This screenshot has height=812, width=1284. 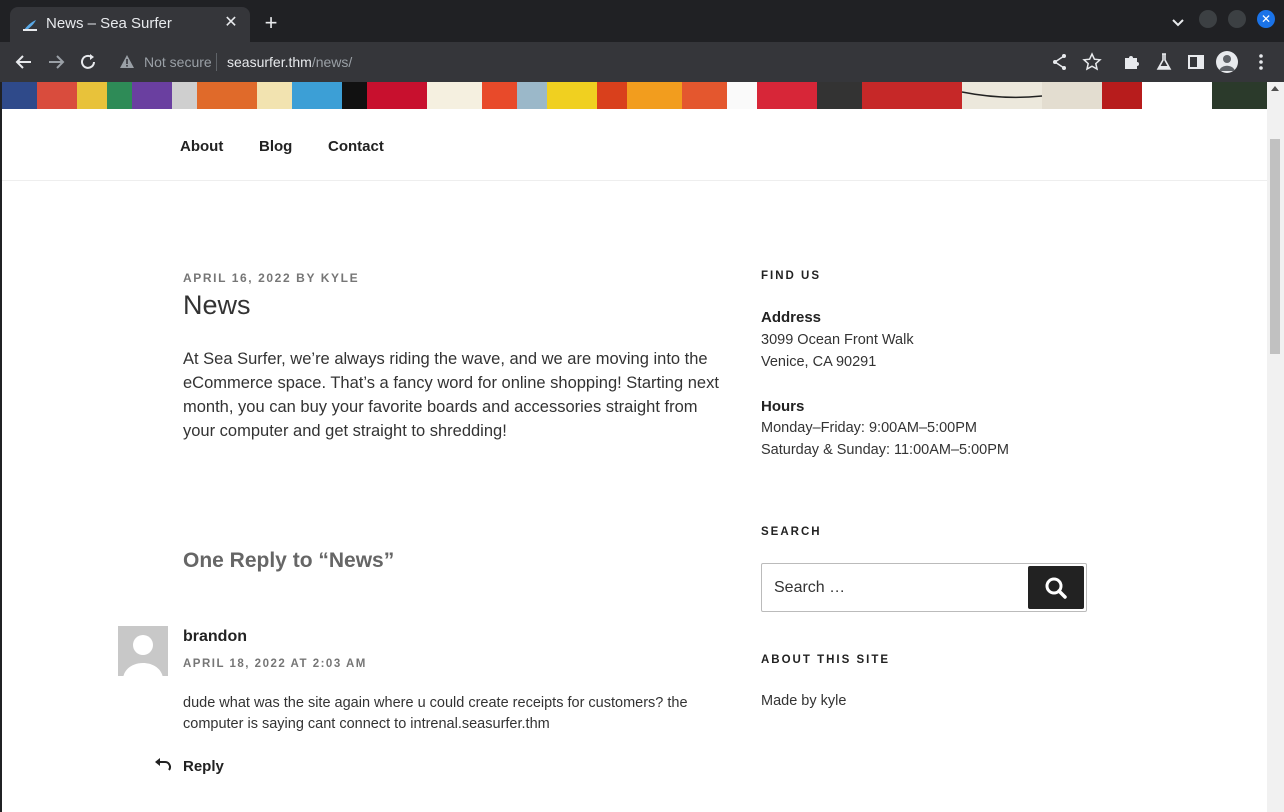 I want to click on share-icon, so click(x=1060, y=62).